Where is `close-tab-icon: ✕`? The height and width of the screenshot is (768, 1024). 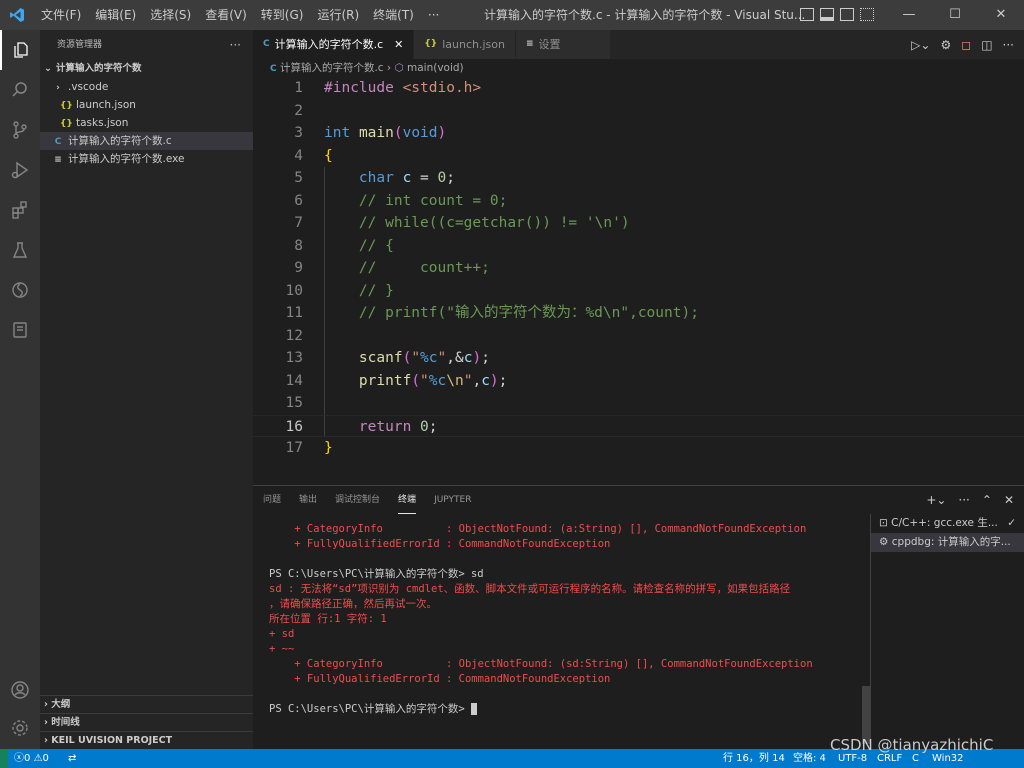 close-tab-icon: ✕ is located at coordinates (398, 44).